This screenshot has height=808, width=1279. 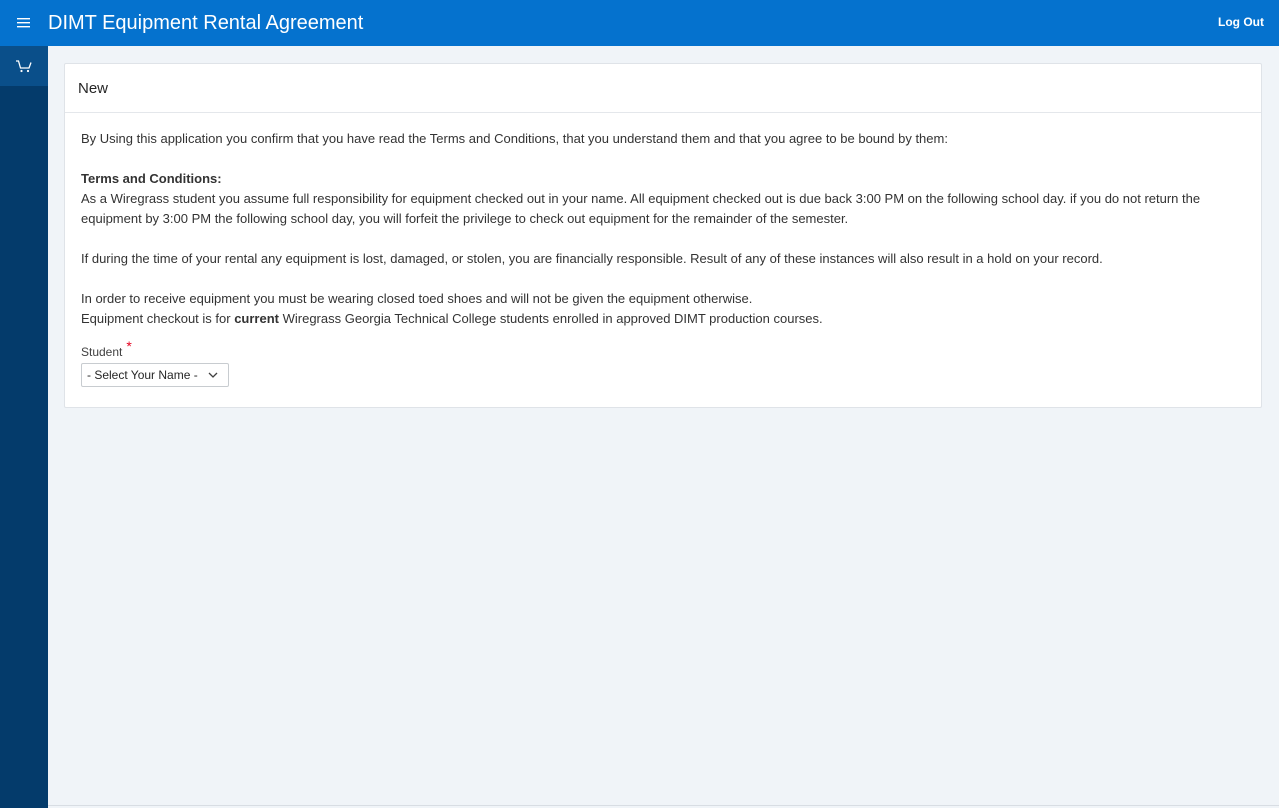 What do you see at coordinates (213, 375) in the screenshot?
I see `chevron-down-icon` at bounding box center [213, 375].